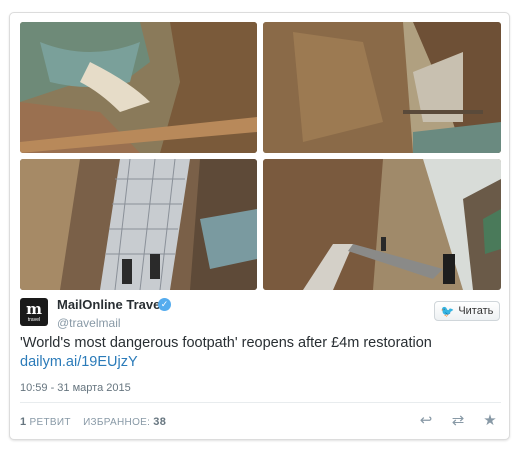 The width and height of the screenshot is (519, 457). Describe the element at coordinates (164, 304) in the screenshot. I see `verified-check-icon: ✓` at that location.